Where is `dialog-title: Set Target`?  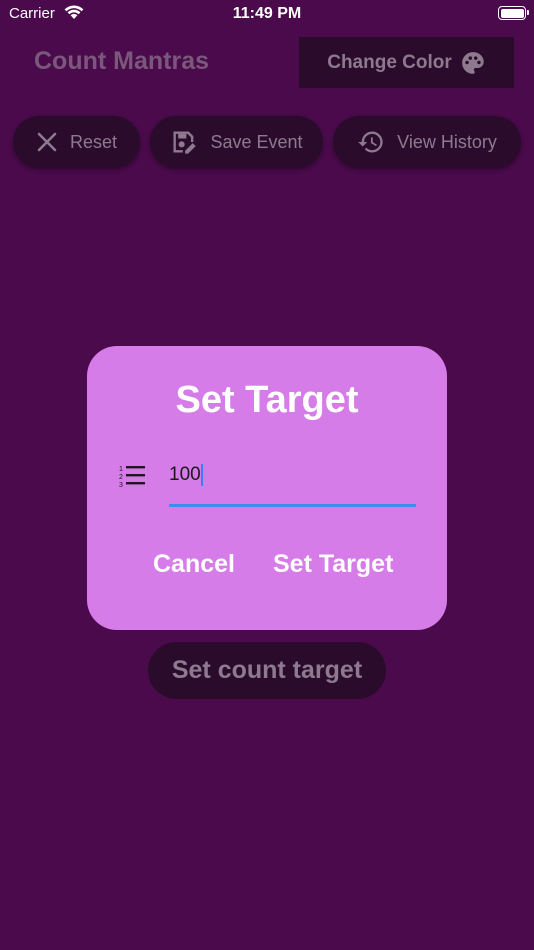 dialog-title: Set Target is located at coordinates (267, 400).